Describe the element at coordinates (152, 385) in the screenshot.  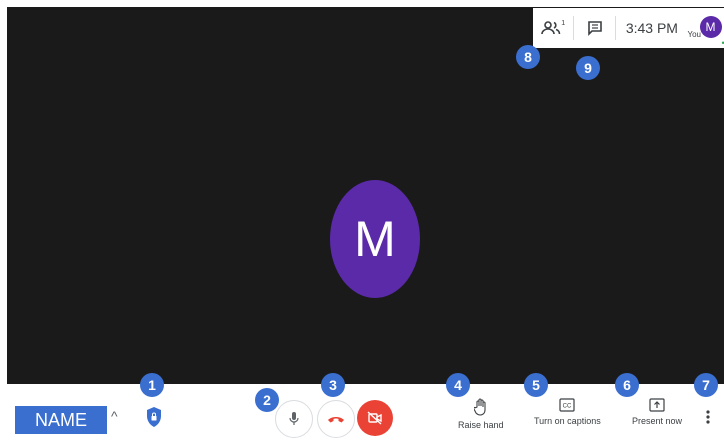
I see `annotation-badge-1: 1` at that location.